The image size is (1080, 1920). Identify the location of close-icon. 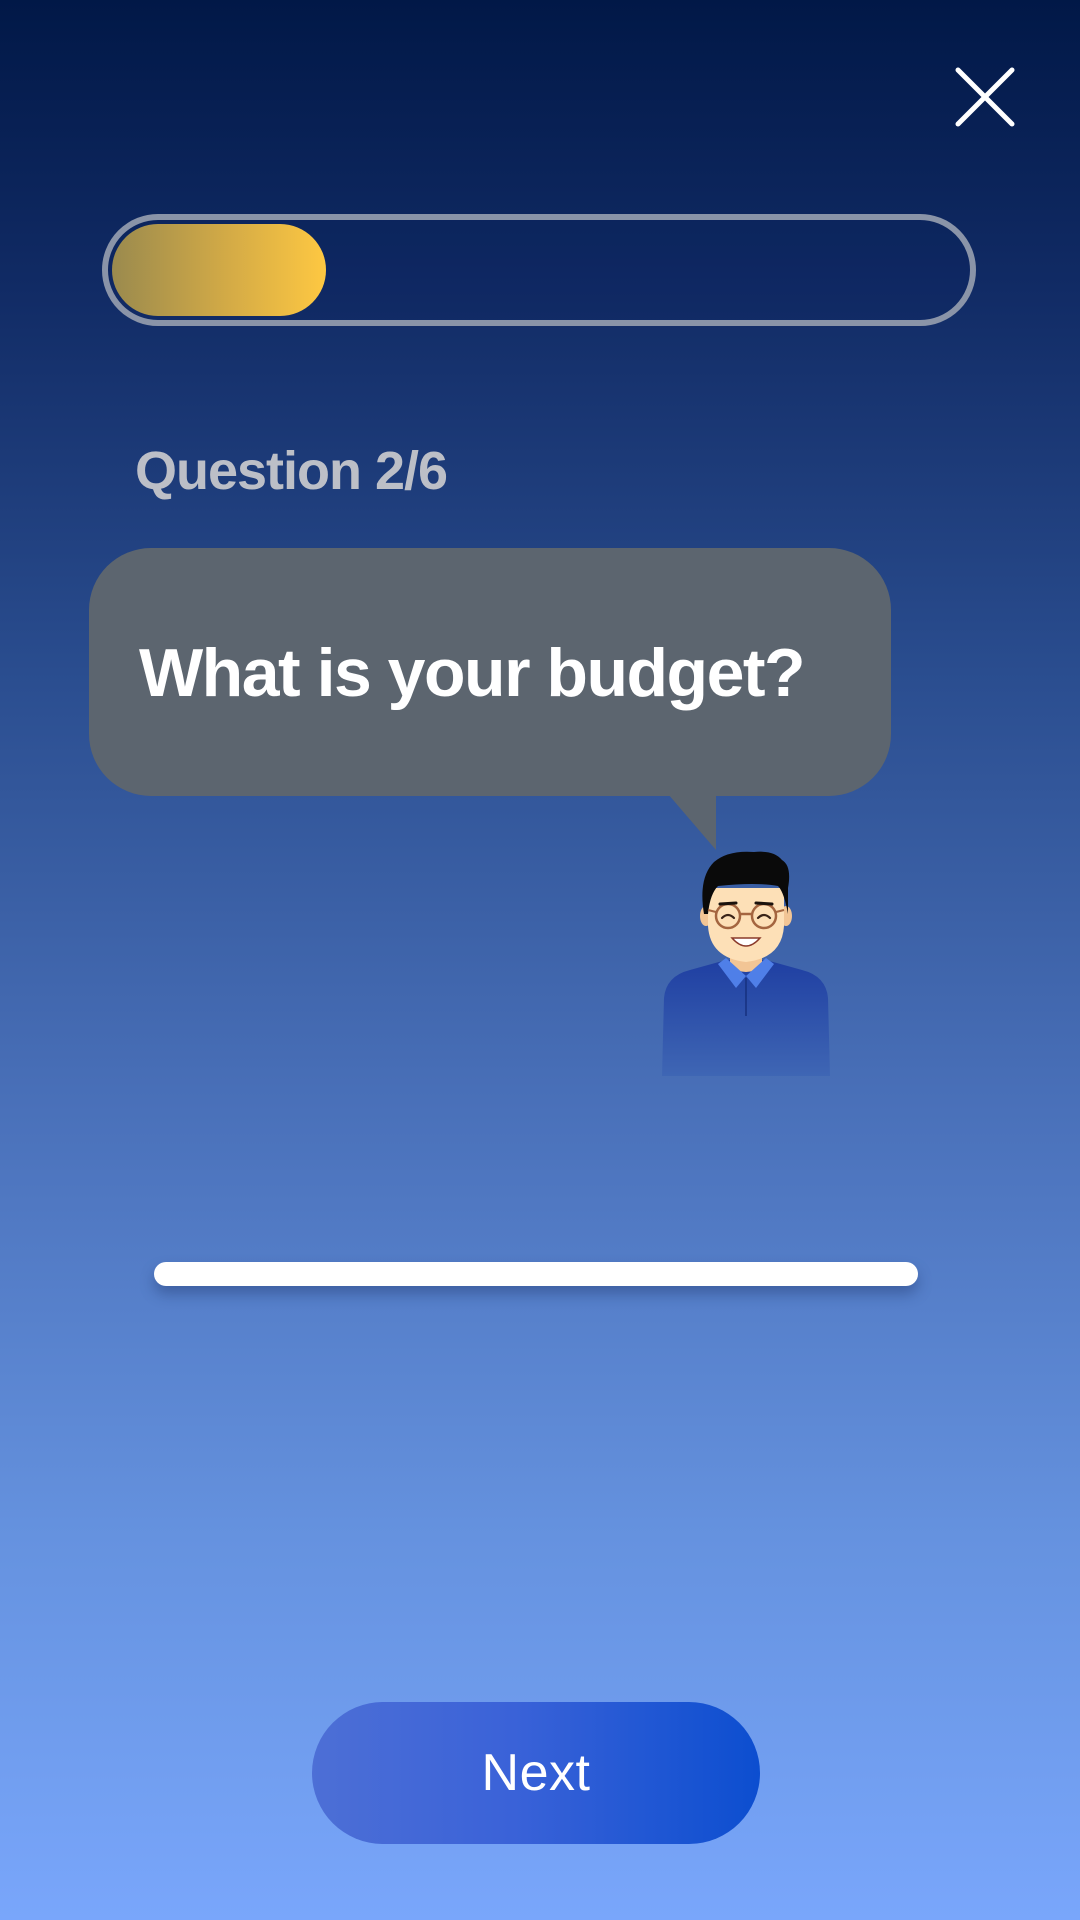
(985, 97).